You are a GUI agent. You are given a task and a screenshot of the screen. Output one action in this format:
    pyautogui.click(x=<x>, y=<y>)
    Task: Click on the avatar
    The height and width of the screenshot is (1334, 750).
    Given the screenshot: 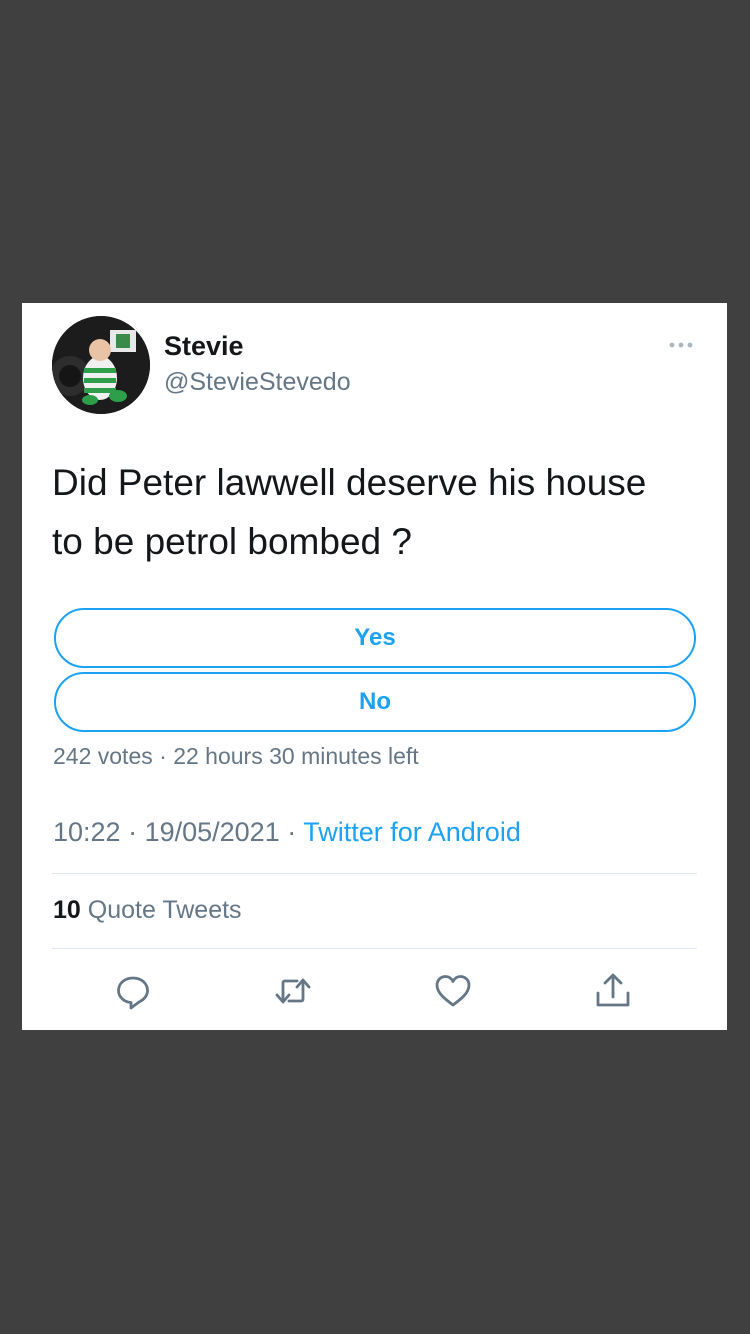 What is the action you would take?
    pyautogui.click(x=101, y=365)
    